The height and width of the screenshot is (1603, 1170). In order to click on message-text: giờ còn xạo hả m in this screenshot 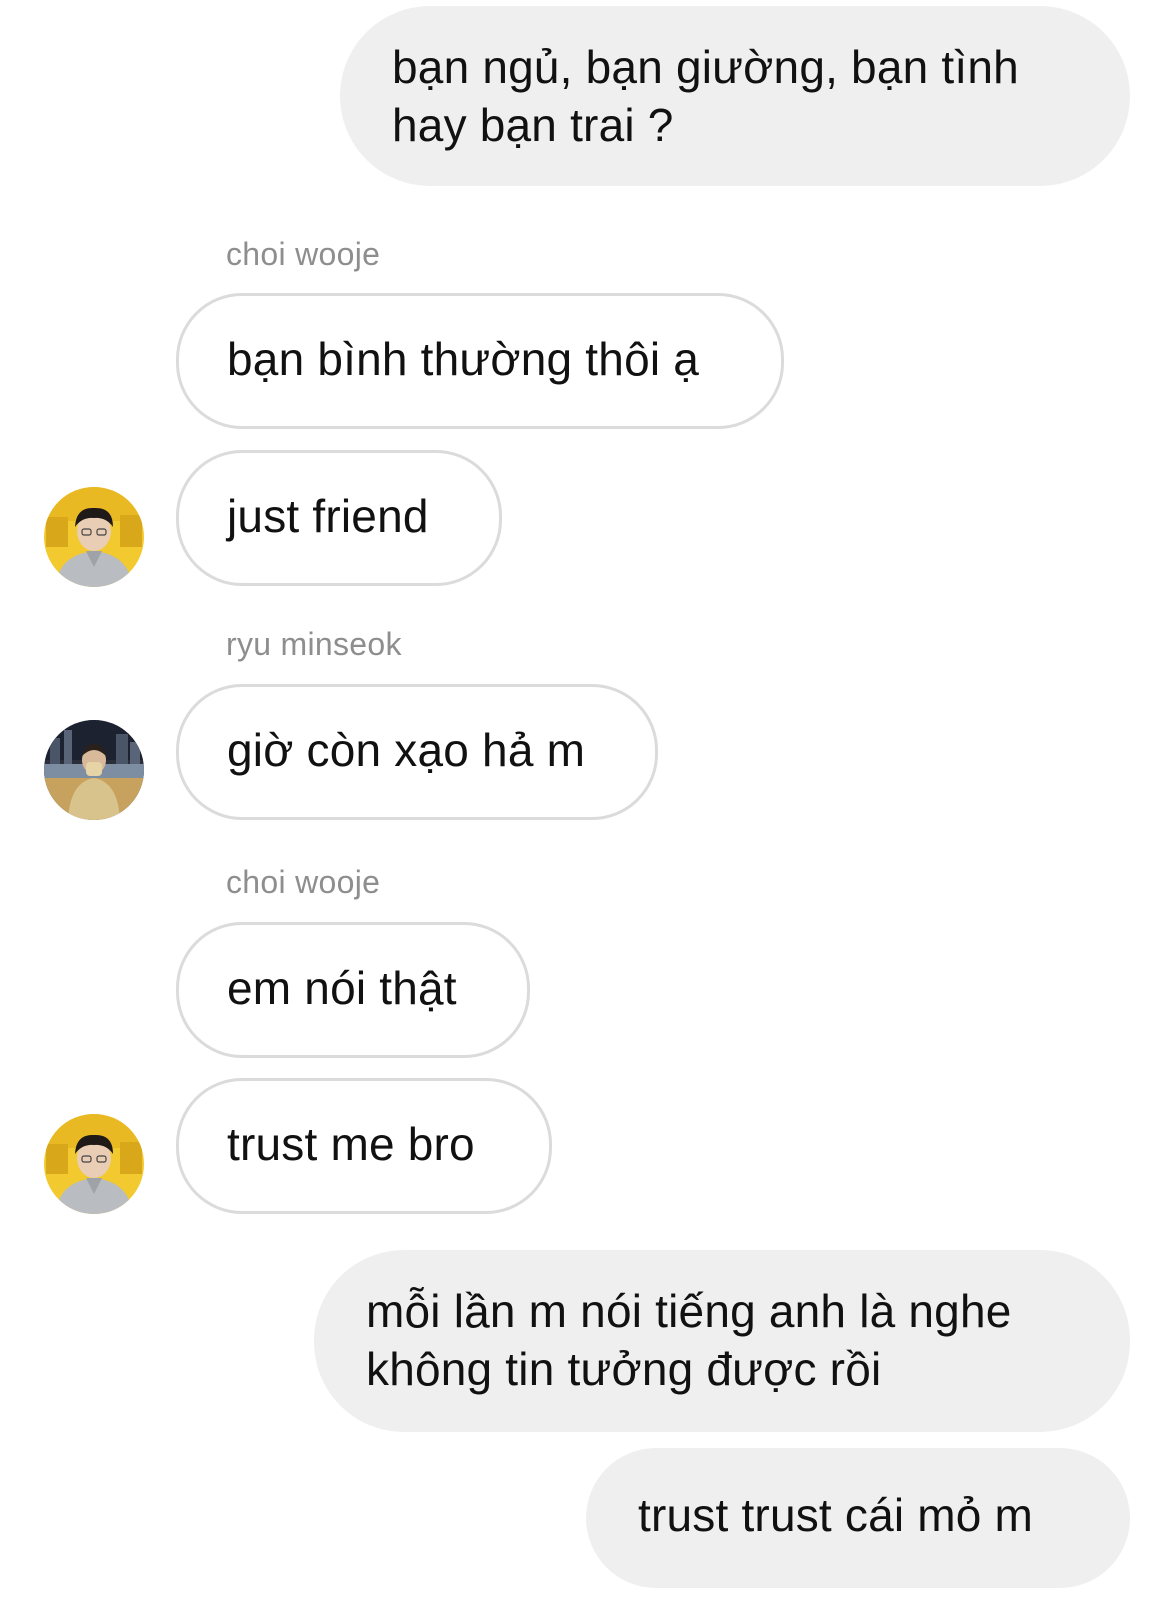, I will do `click(406, 750)`.